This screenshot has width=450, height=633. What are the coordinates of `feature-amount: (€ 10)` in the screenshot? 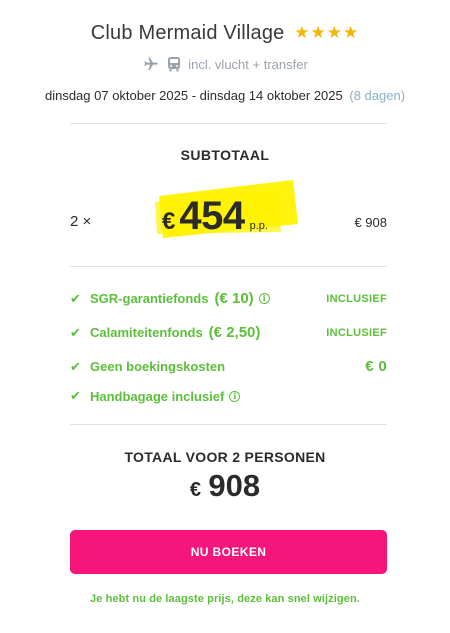 It's located at (234, 298).